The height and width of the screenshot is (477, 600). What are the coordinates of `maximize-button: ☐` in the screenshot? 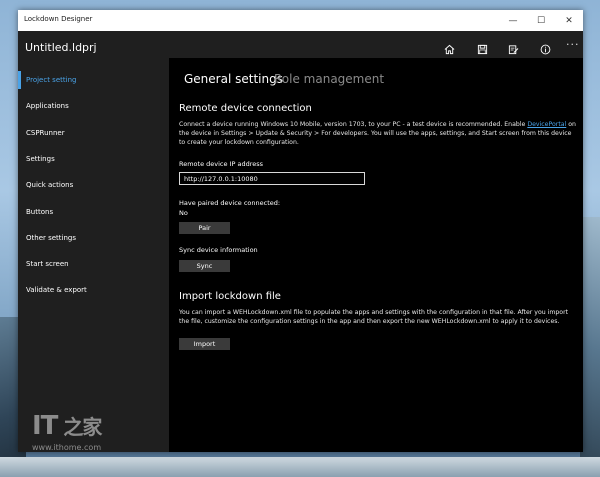 It's located at (541, 20).